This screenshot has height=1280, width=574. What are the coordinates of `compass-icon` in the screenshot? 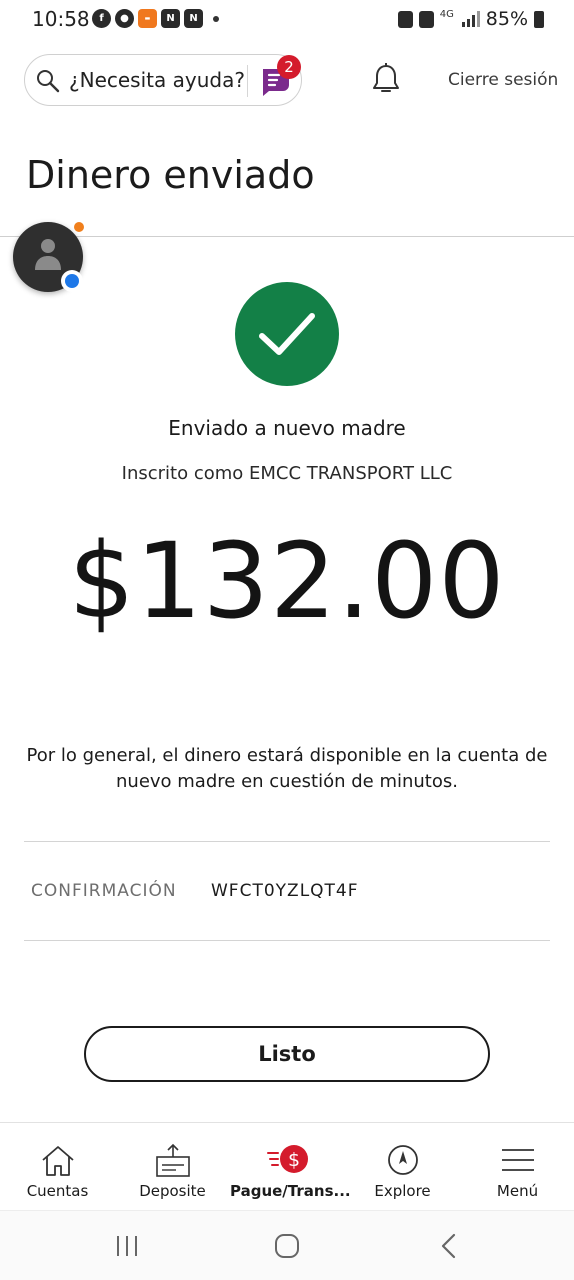 It's located at (402, 1160).